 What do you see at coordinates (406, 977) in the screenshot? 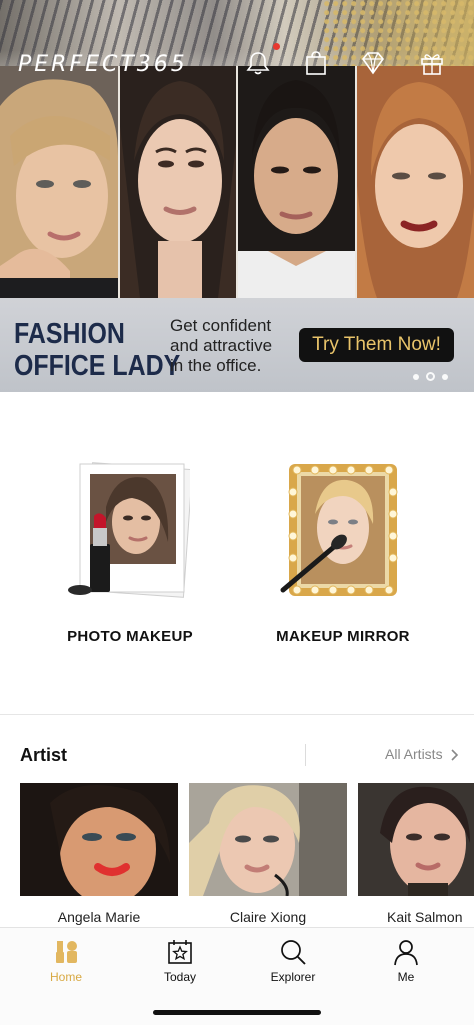
I see `tab-label: Me` at bounding box center [406, 977].